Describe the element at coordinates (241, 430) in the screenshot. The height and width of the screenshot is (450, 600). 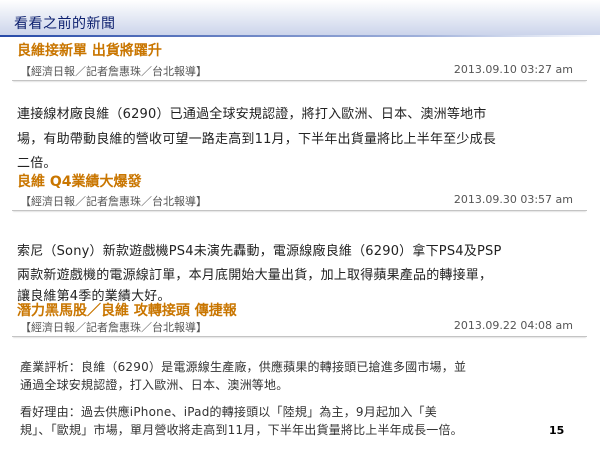
I see `article-text-line: 規」、「歐規」市場，單月營收將走高到11月，下半年出貨量將比上半年成長一倍。` at that location.